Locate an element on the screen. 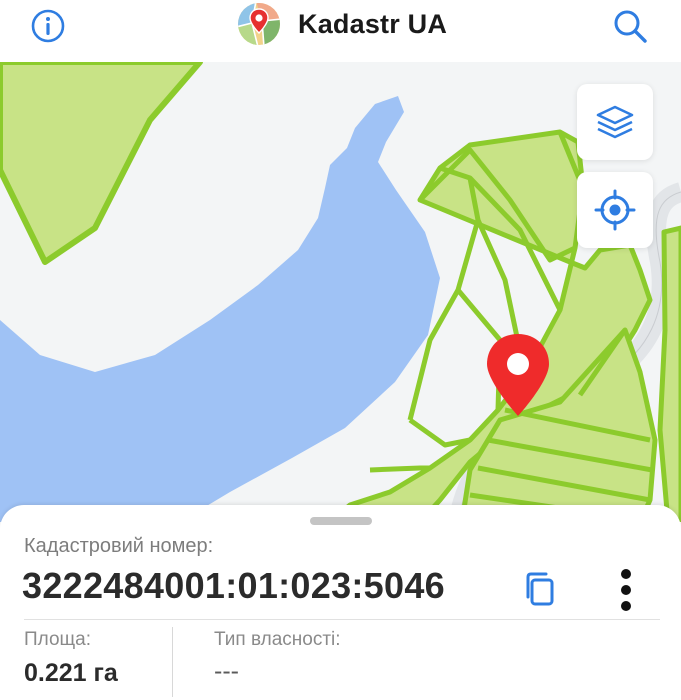 The width and height of the screenshot is (681, 700). info-button is located at coordinates (48, 26).